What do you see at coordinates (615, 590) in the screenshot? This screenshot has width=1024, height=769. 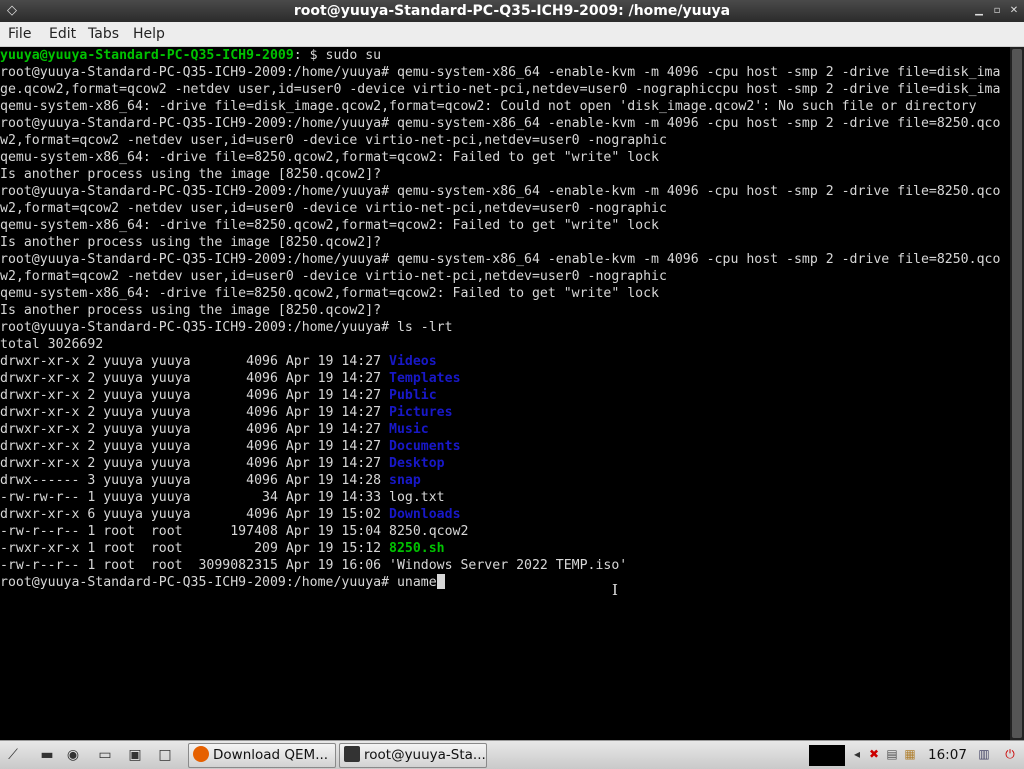 I see `text-cursor-icon: I` at bounding box center [615, 590].